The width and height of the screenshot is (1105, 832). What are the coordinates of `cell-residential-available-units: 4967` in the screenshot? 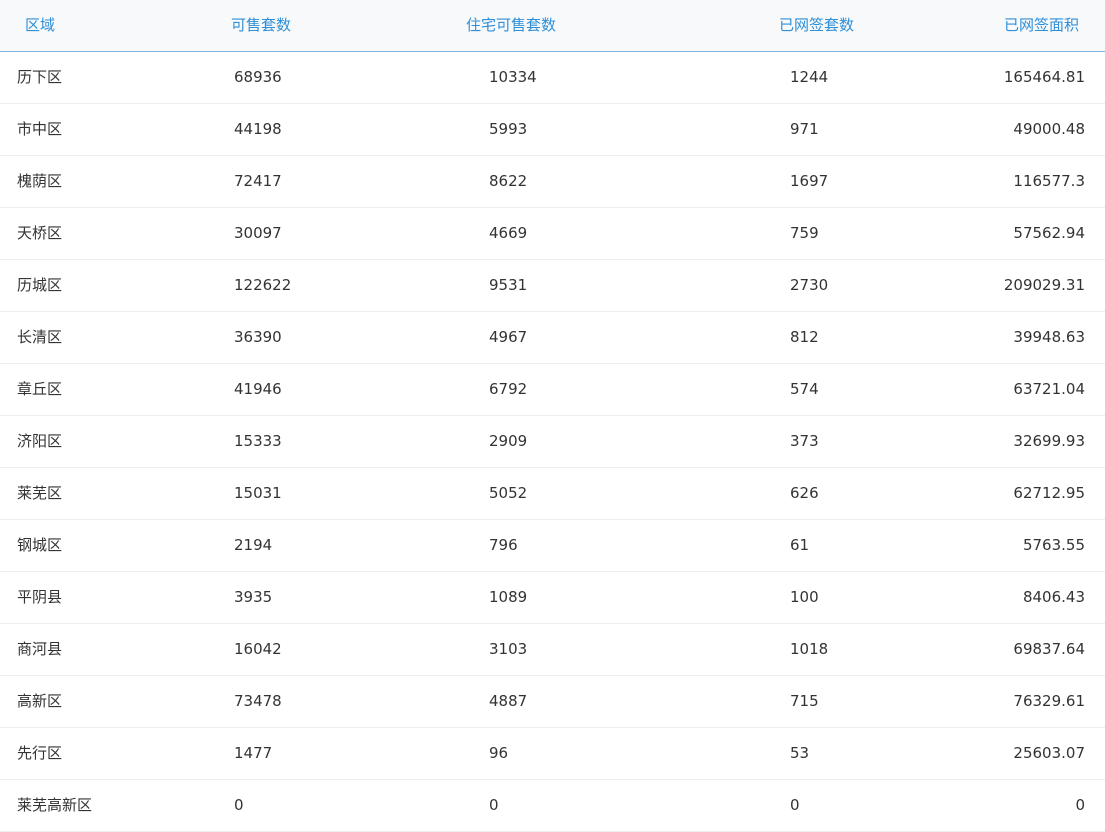 It's located at (508, 337).